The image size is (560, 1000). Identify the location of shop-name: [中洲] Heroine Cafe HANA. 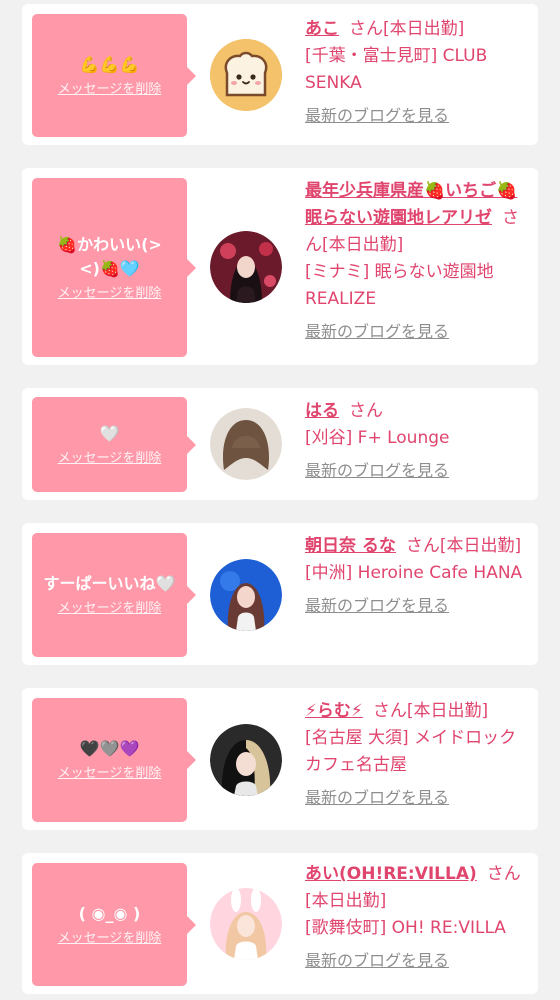
(414, 573).